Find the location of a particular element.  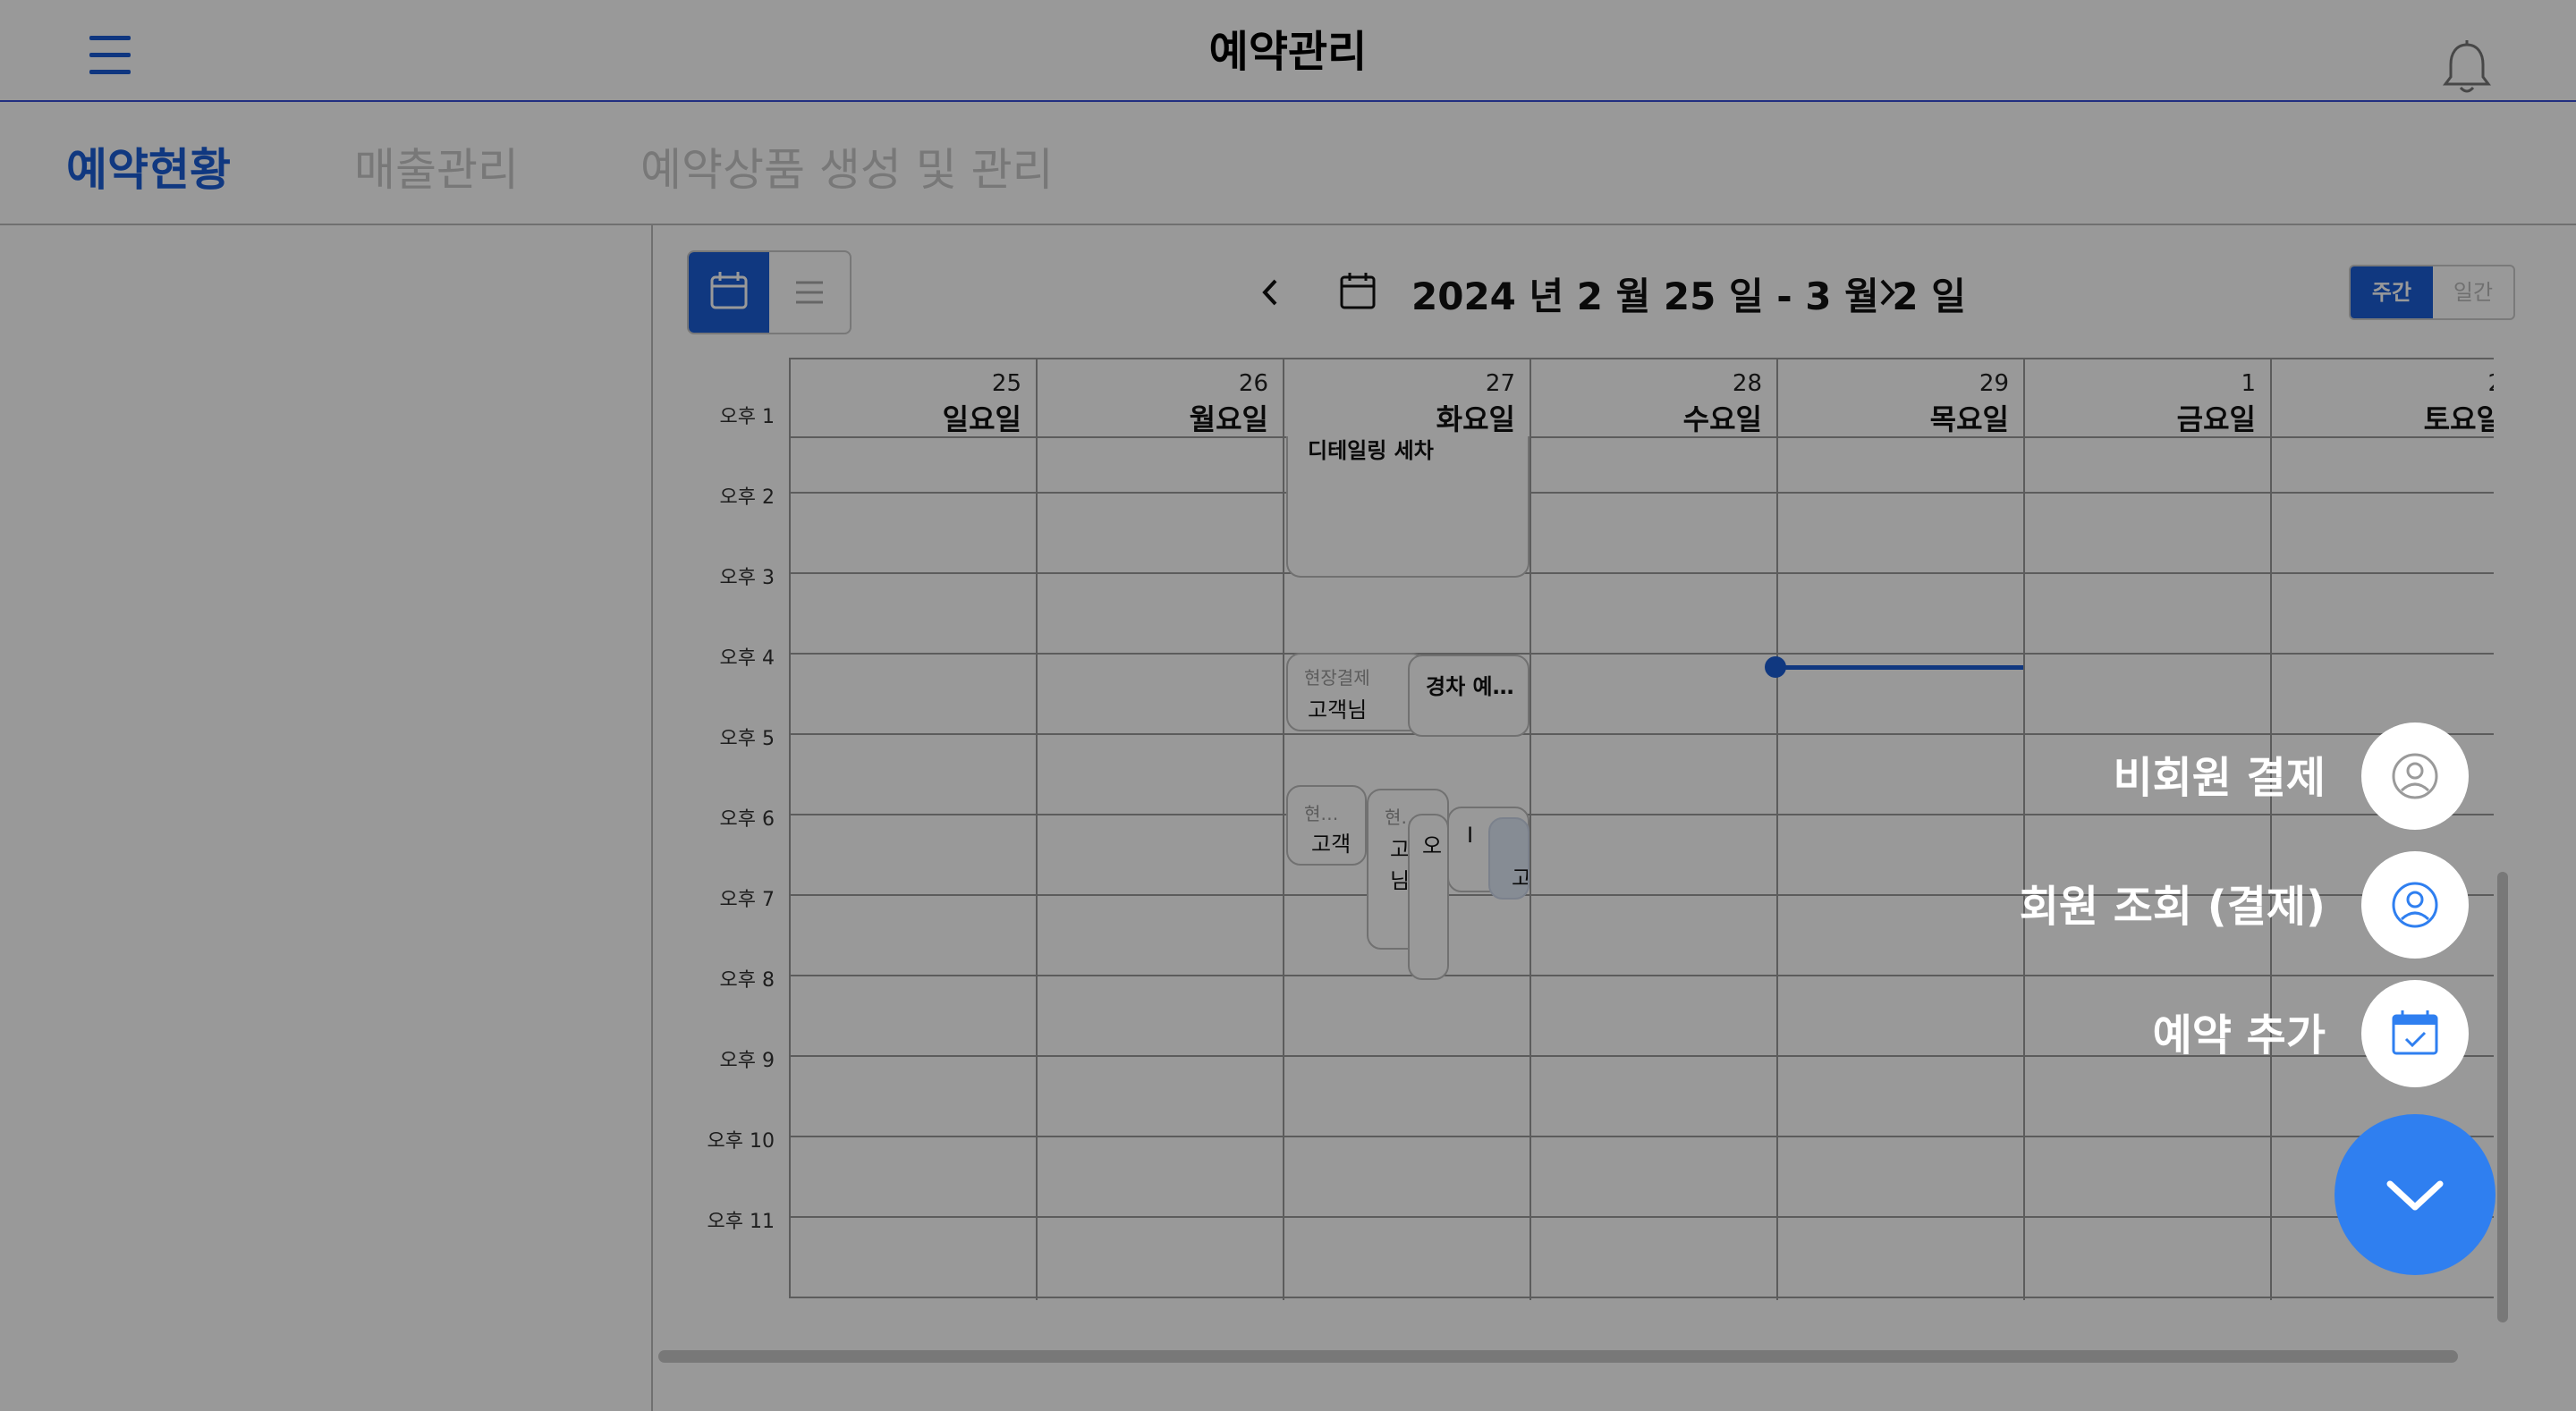

fab-item-member-lookup: 회원 조회 (결제) is located at coordinates (2191, 905).